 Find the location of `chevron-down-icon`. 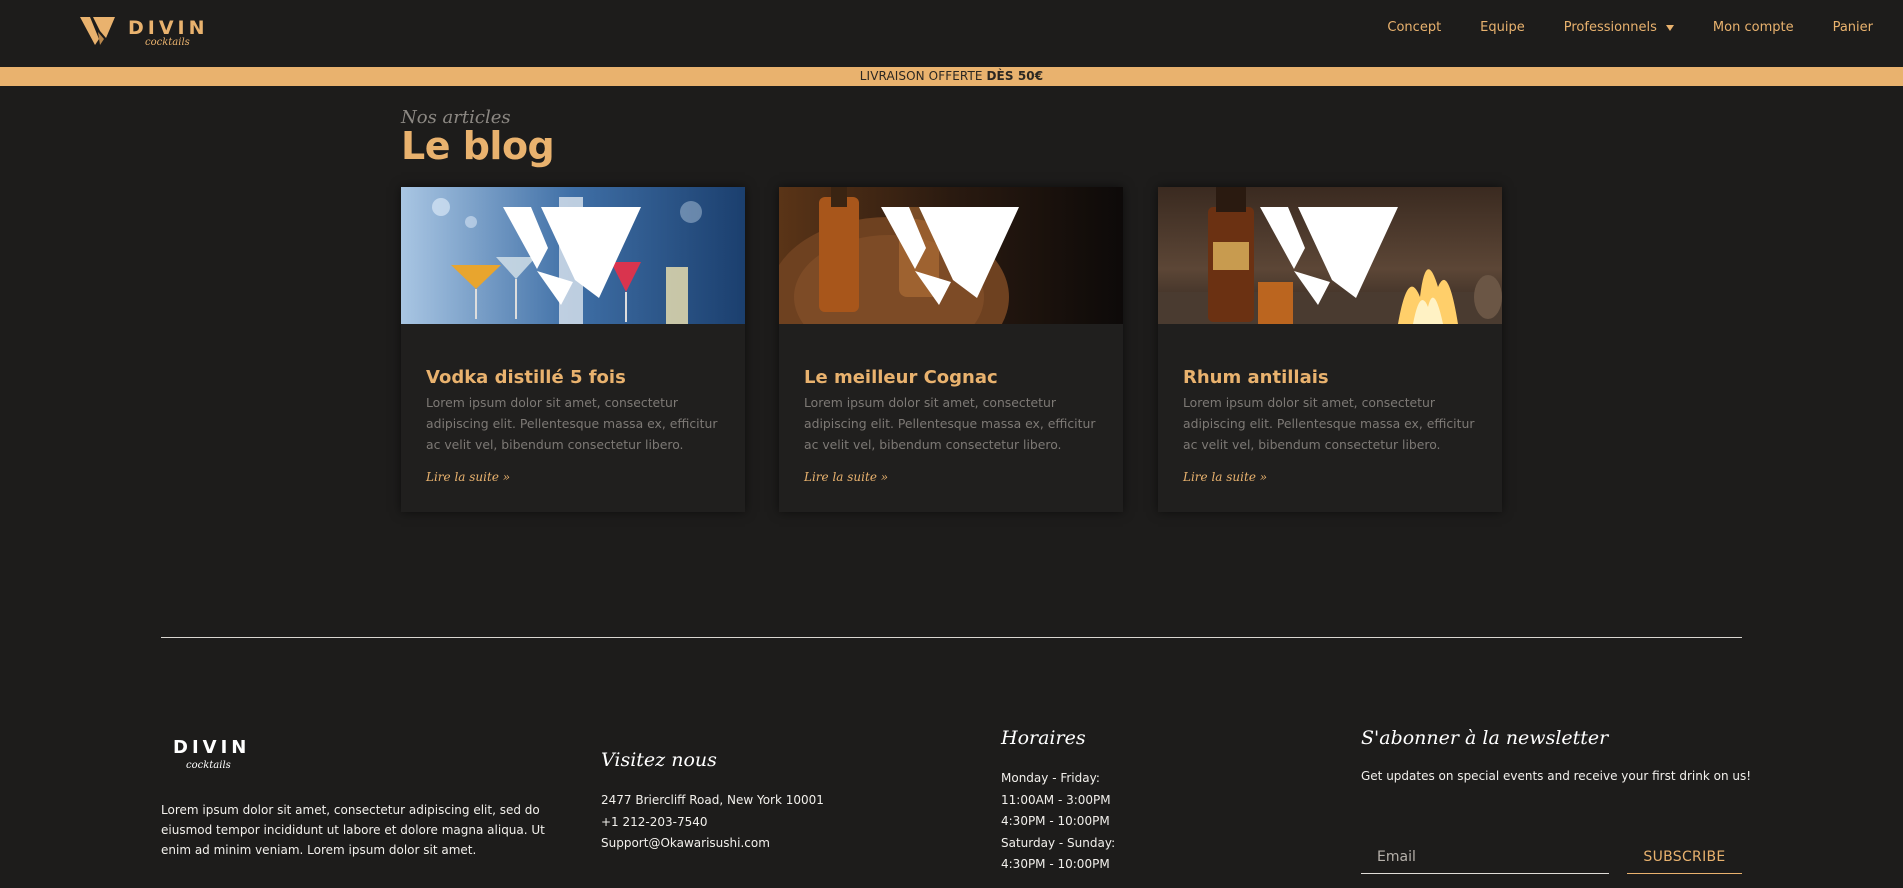

chevron-down-icon is located at coordinates (1669, 27).